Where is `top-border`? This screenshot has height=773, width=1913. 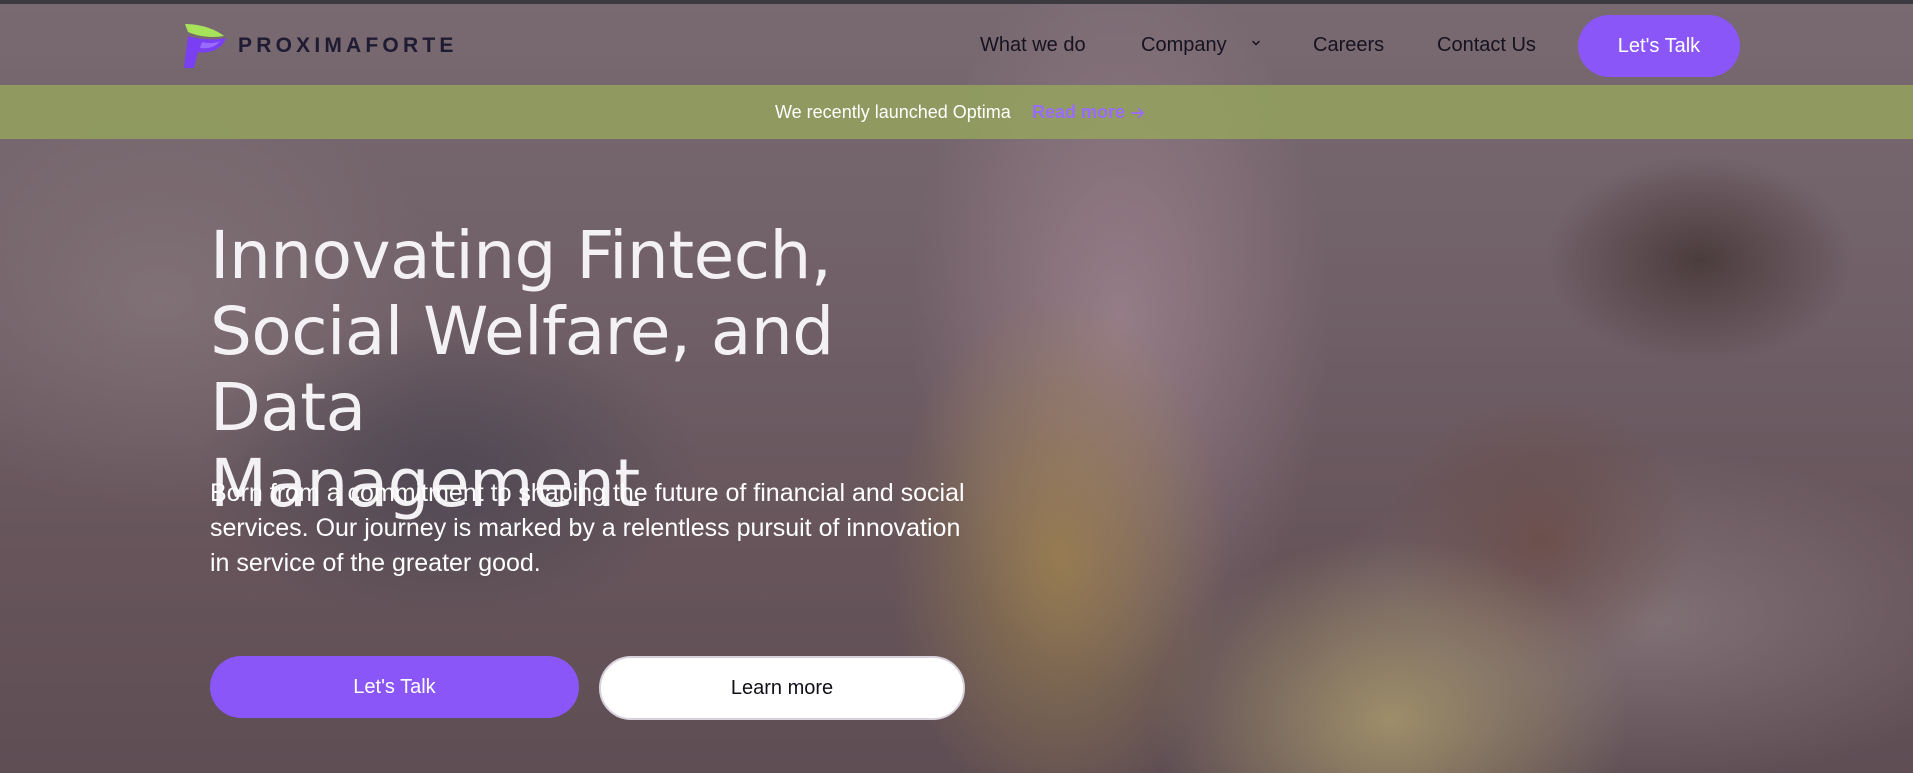
top-border is located at coordinates (956, 2).